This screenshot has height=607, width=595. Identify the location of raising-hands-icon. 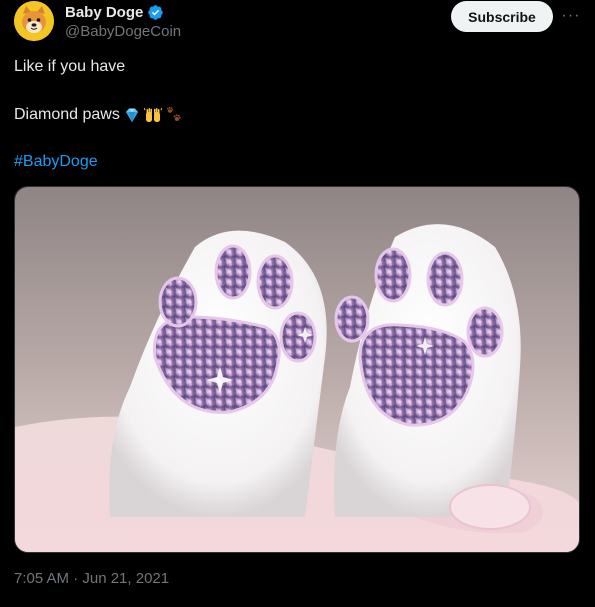
(153, 115).